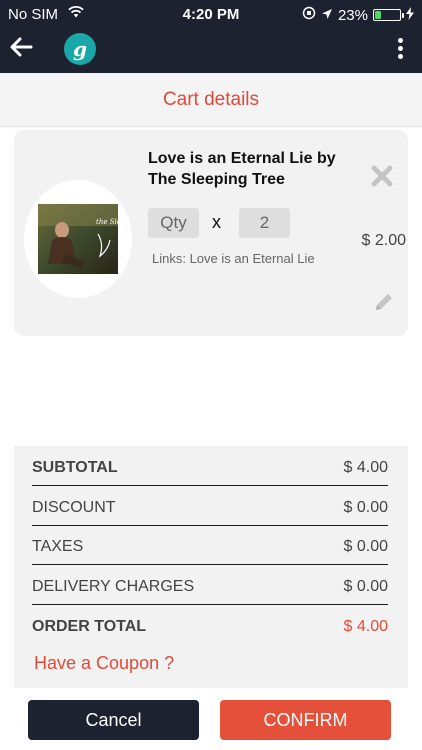  Describe the element at coordinates (216, 222) in the screenshot. I see `multiply-sign: x` at that location.